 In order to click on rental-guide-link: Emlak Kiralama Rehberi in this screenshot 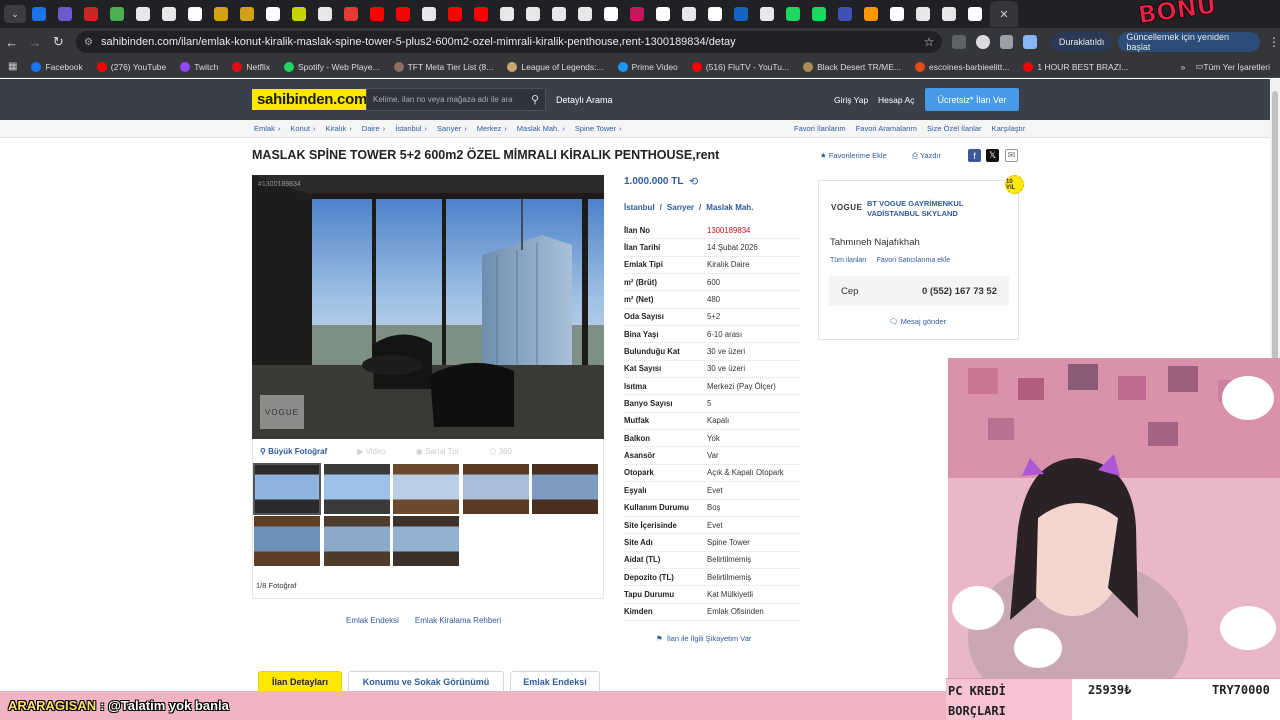, I will do `click(458, 620)`.